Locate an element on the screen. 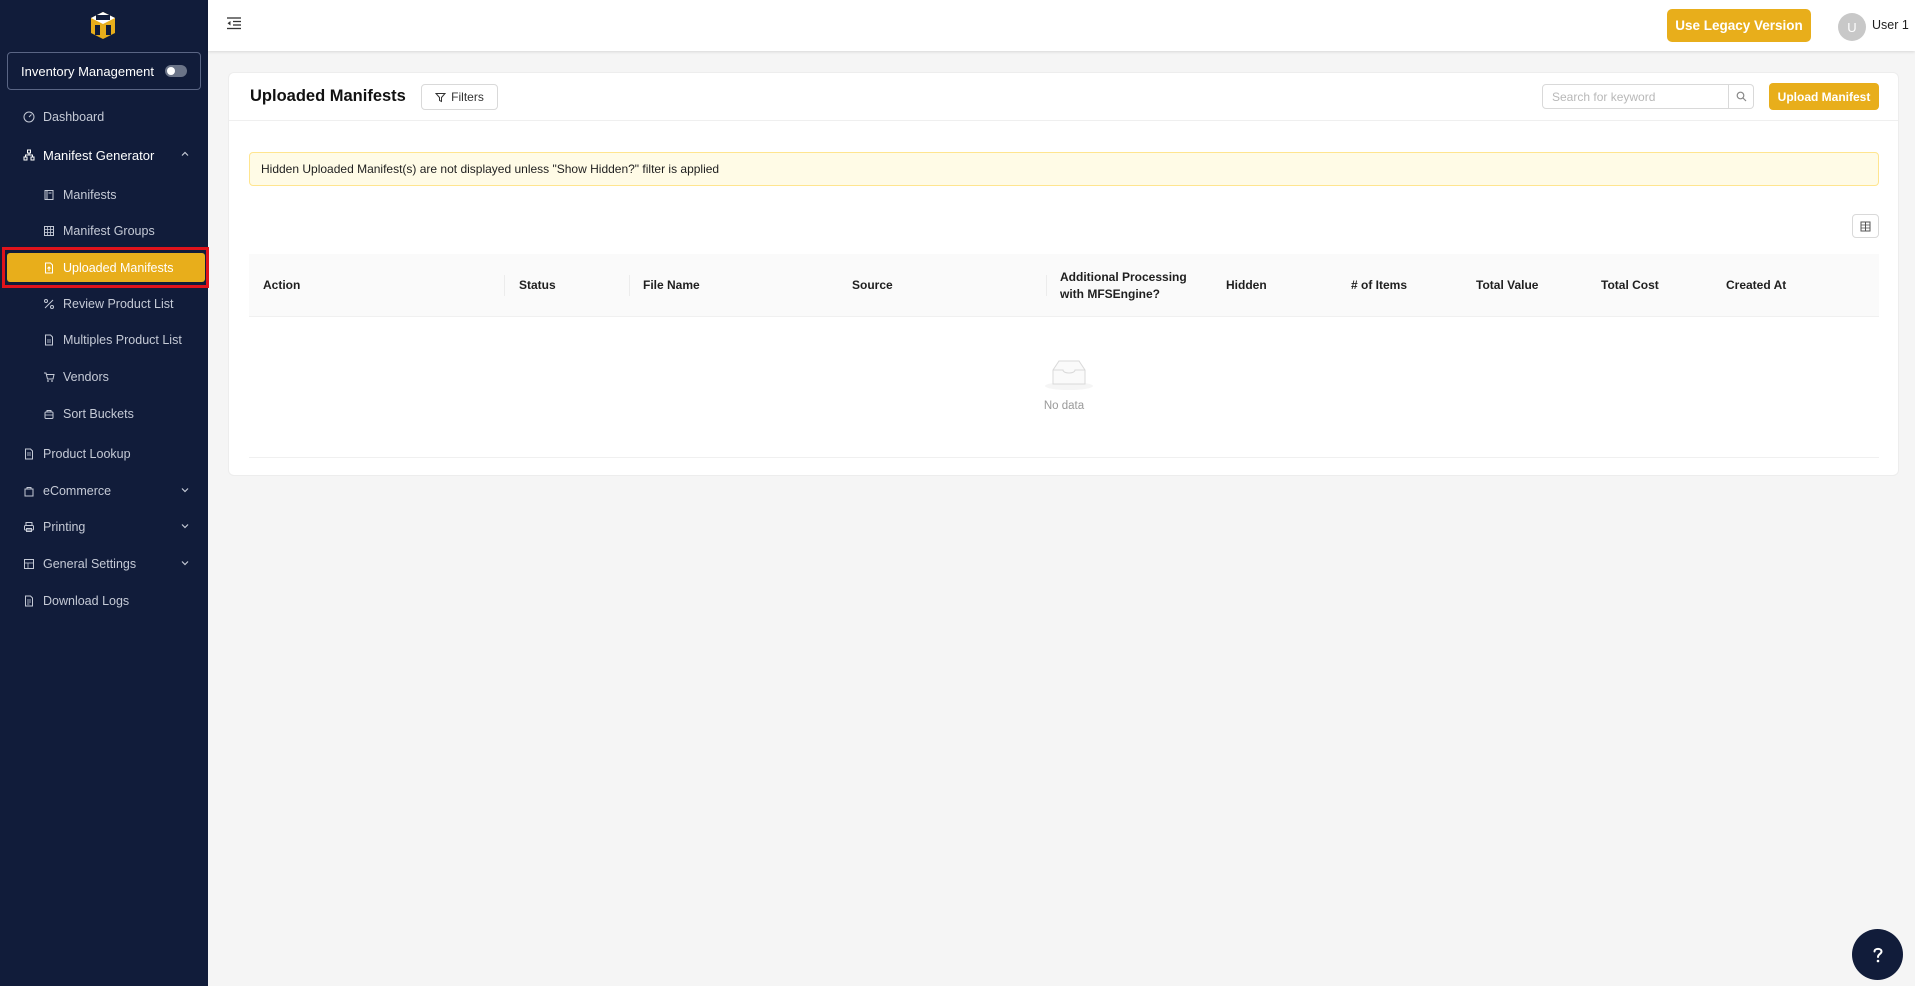 Image resolution: width=1915 pixels, height=986 pixels. sidebar-item-label: Download Logs is located at coordinates (86, 601).